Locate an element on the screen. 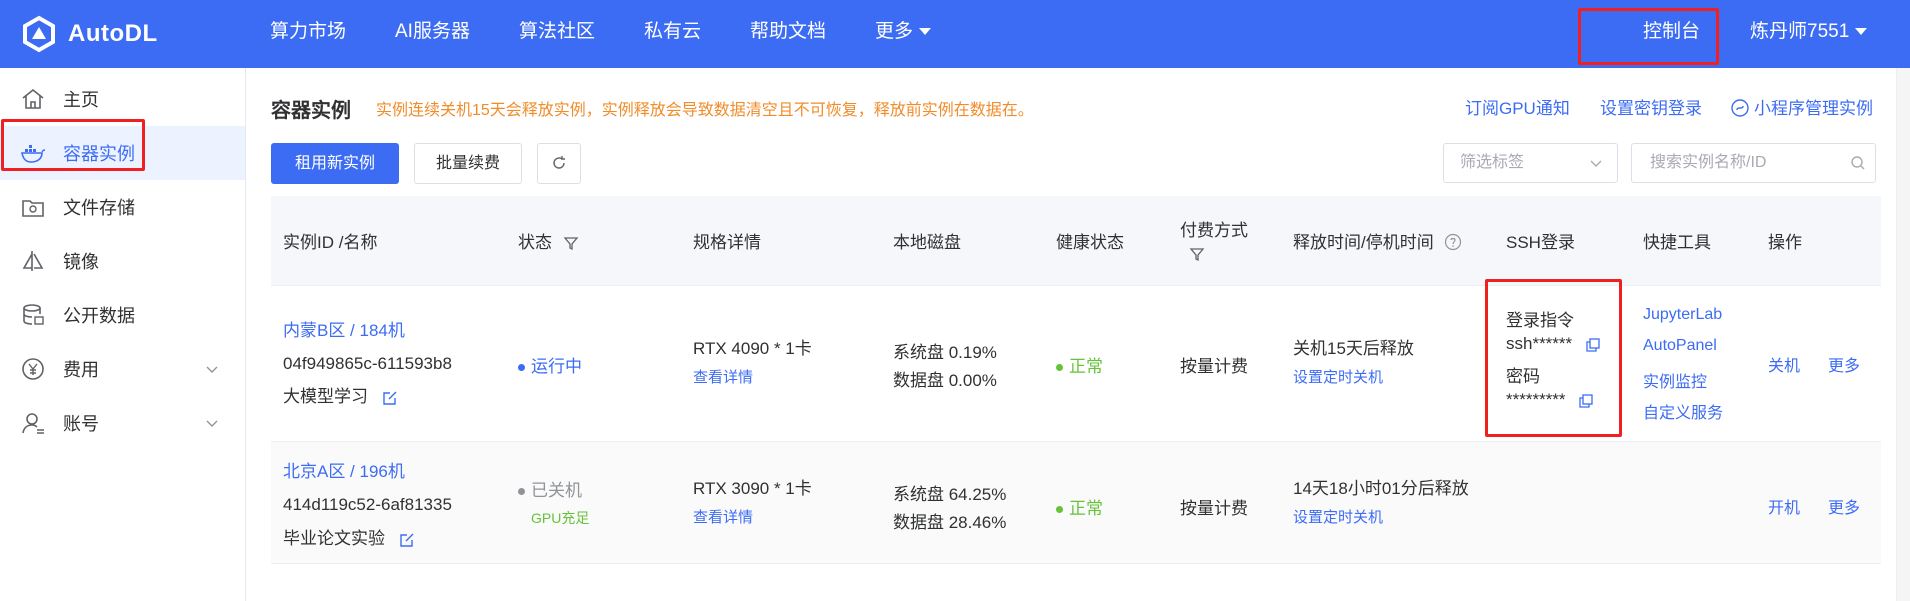 The width and height of the screenshot is (1910, 601). tool-jupyterlab-link: JupyterLab is located at coordinates (1682, 315).